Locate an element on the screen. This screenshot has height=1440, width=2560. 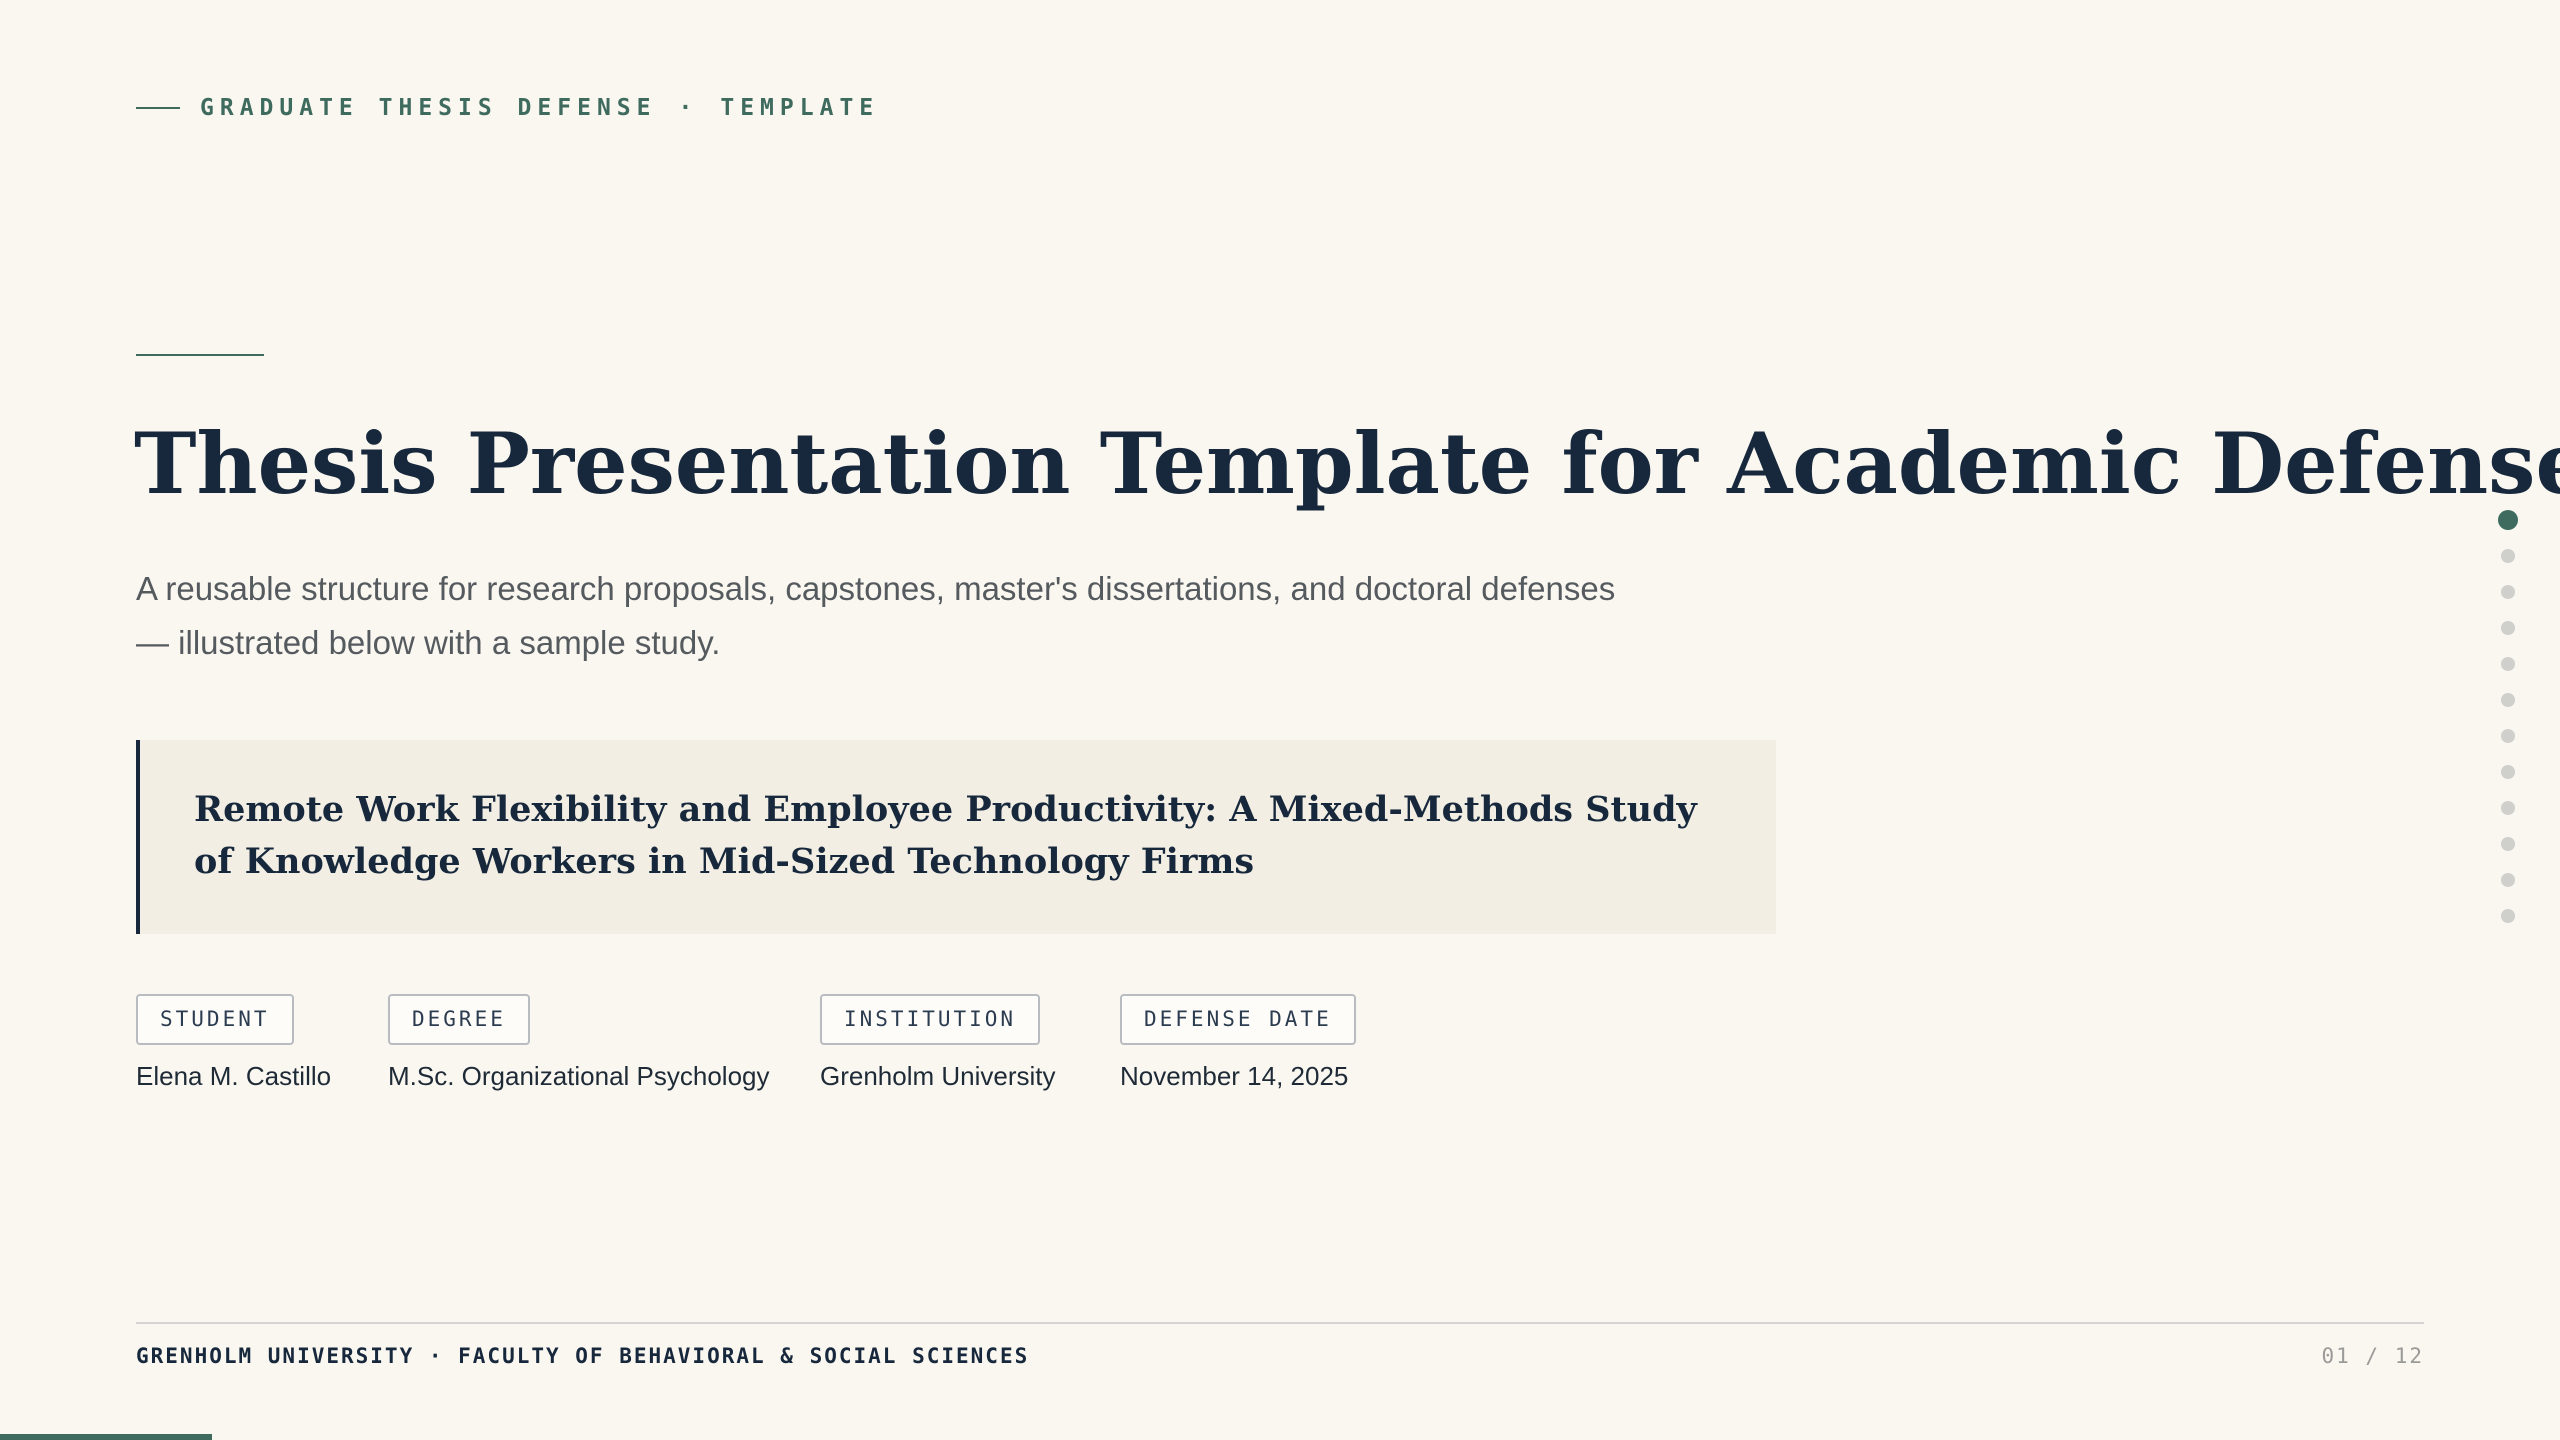
meta-degree-value: M.Sc. Organizational Psychology is located at coordinates (579, 1076).